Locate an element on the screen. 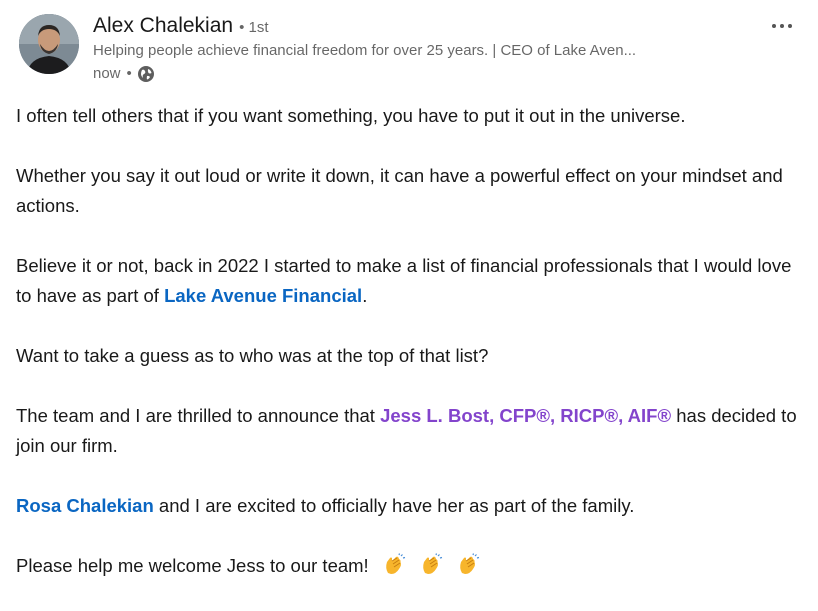  author-name: Alex Chalekian is located at coordinates (163, 25).